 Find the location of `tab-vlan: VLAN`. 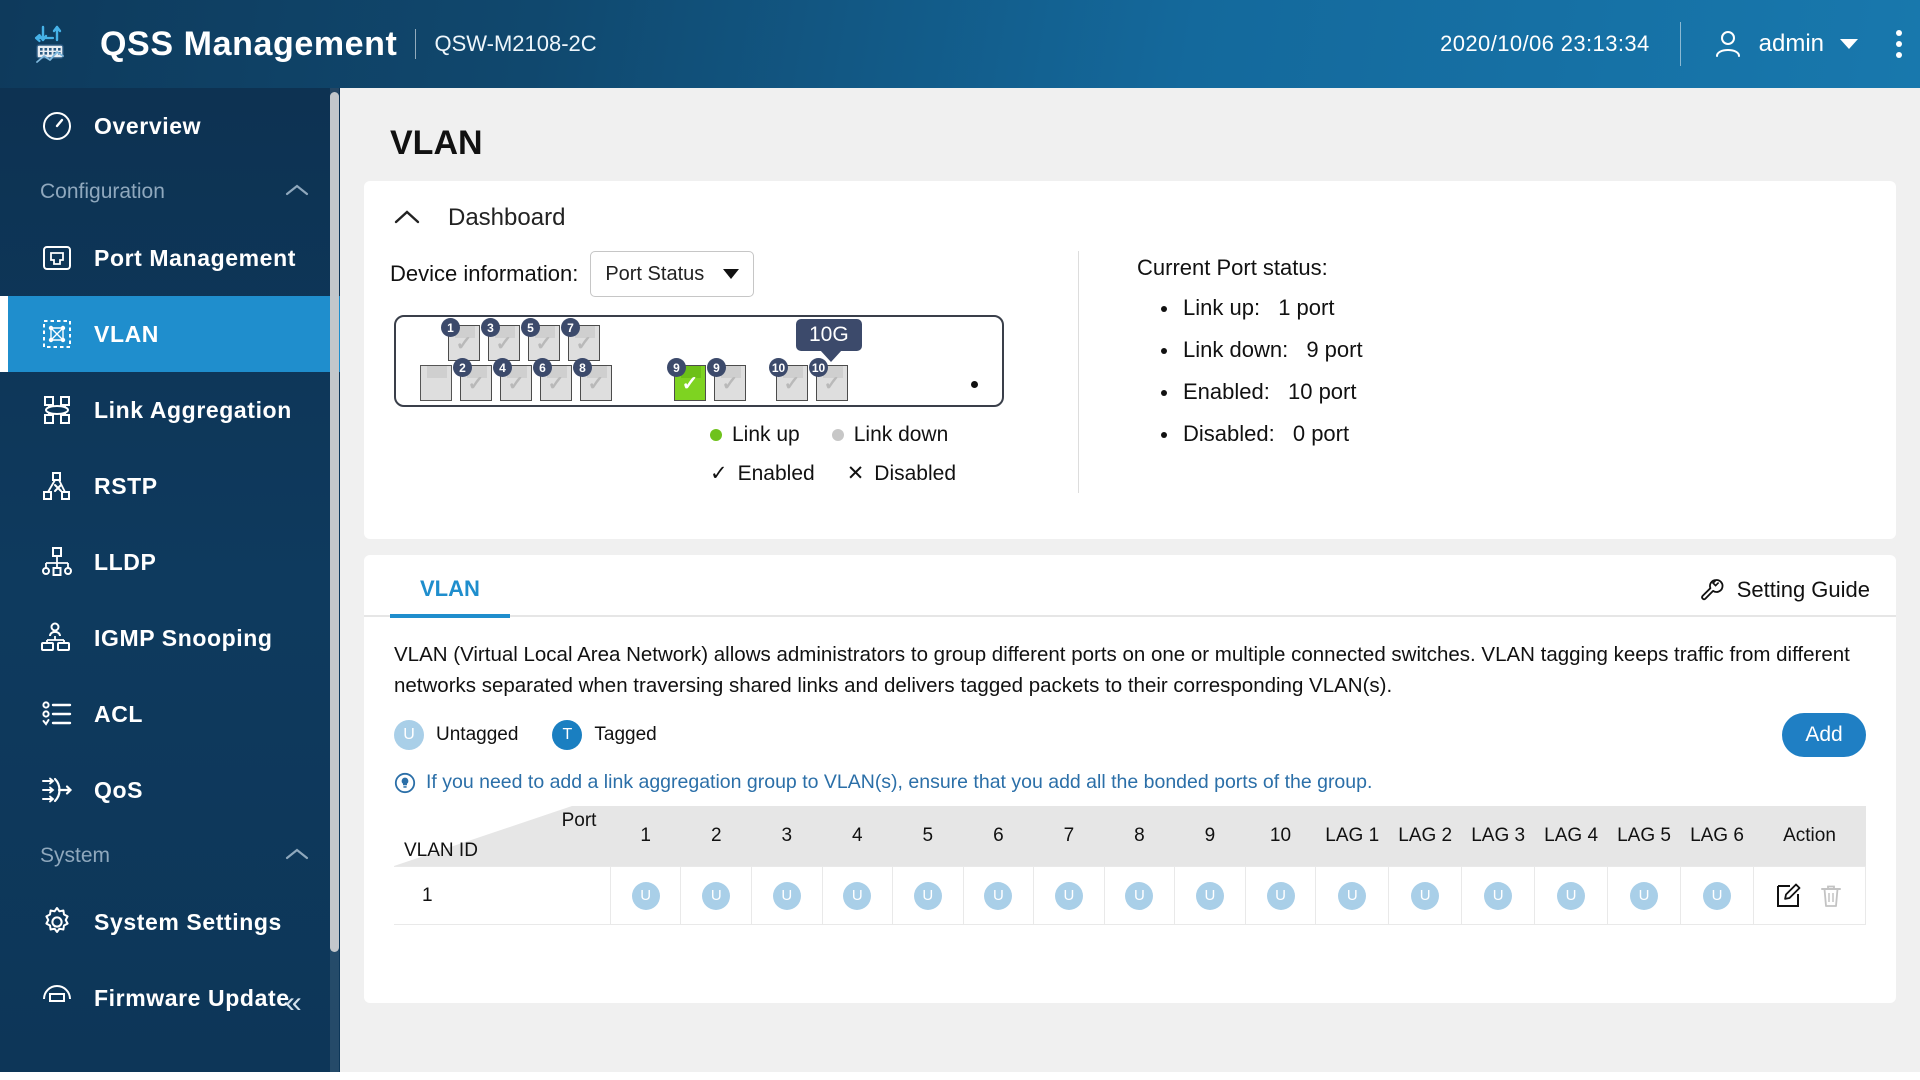

tab-vlan: VLAN is located at coordinates (450, 597).